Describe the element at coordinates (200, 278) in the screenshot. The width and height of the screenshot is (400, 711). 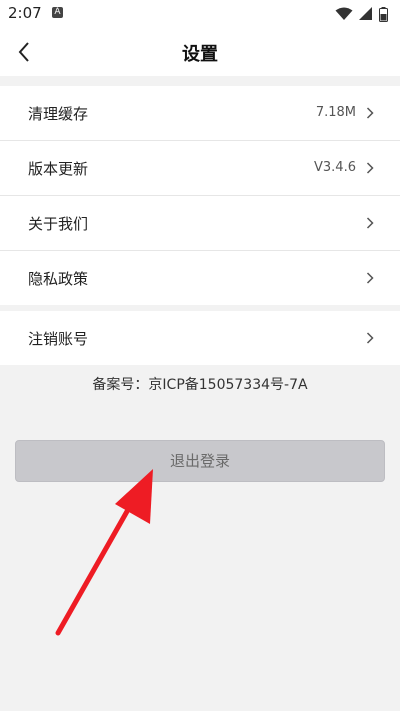
I see `privacy-policy-row: 隐私政策` at that location.